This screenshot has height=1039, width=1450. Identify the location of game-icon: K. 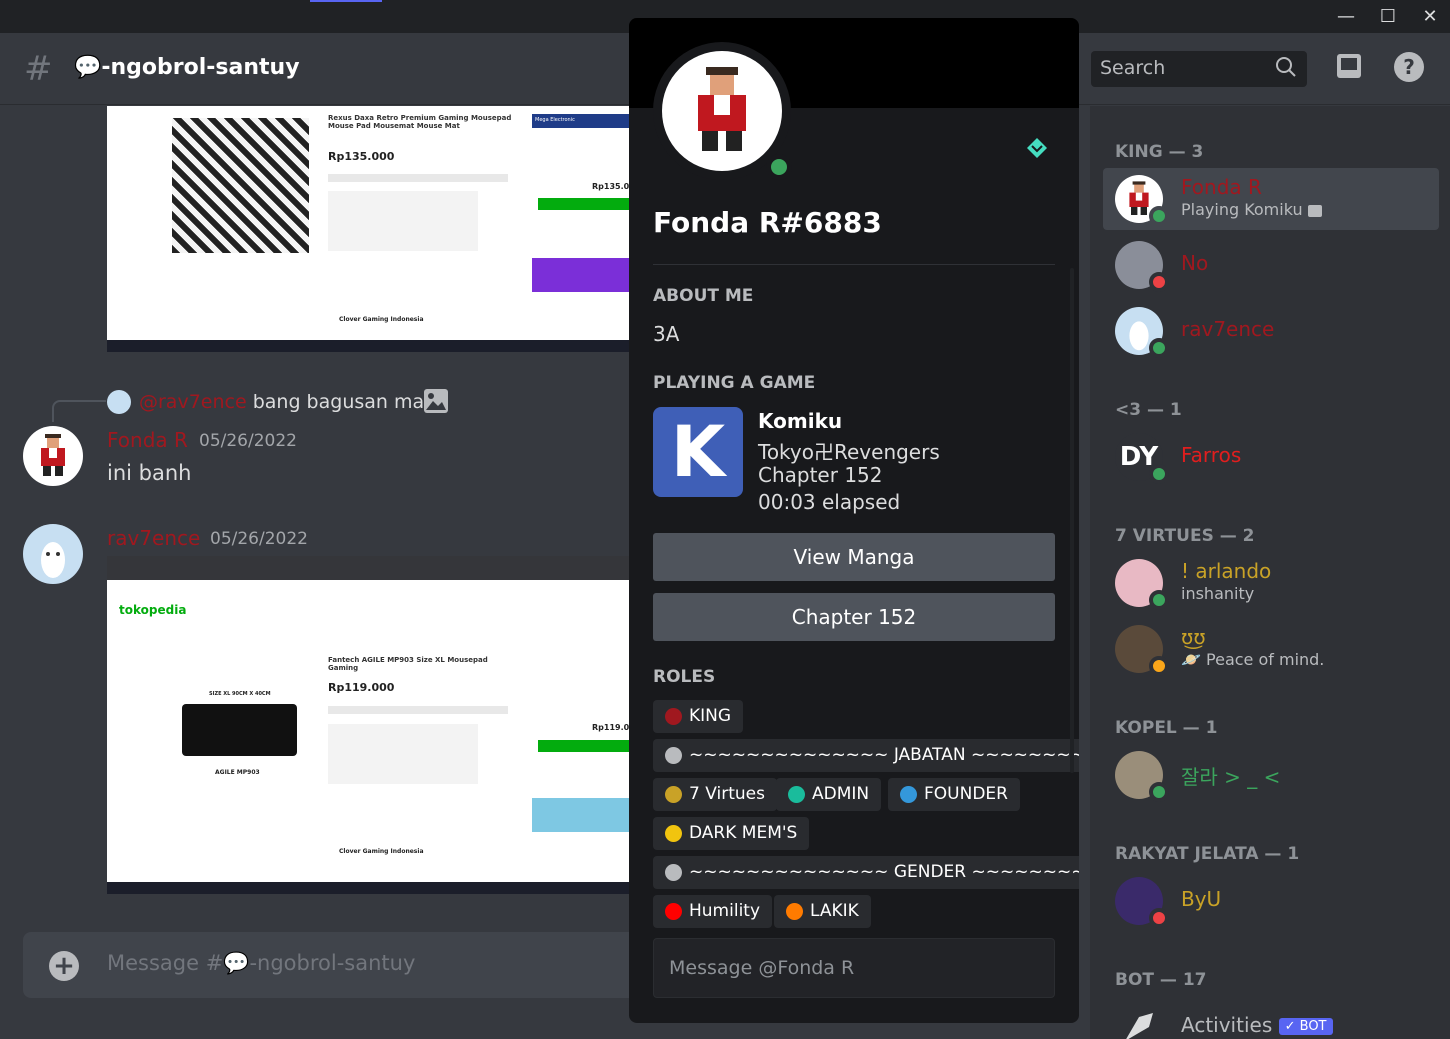
(698, 452).